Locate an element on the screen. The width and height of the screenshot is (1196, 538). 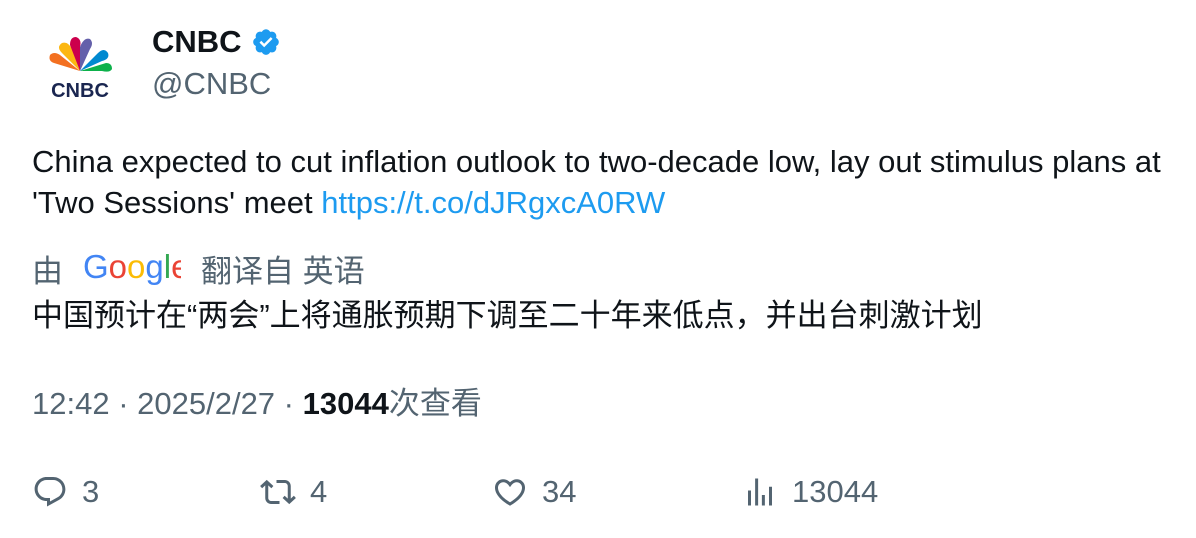
avatar-text: CNBC is located at coordinates (80, 91).